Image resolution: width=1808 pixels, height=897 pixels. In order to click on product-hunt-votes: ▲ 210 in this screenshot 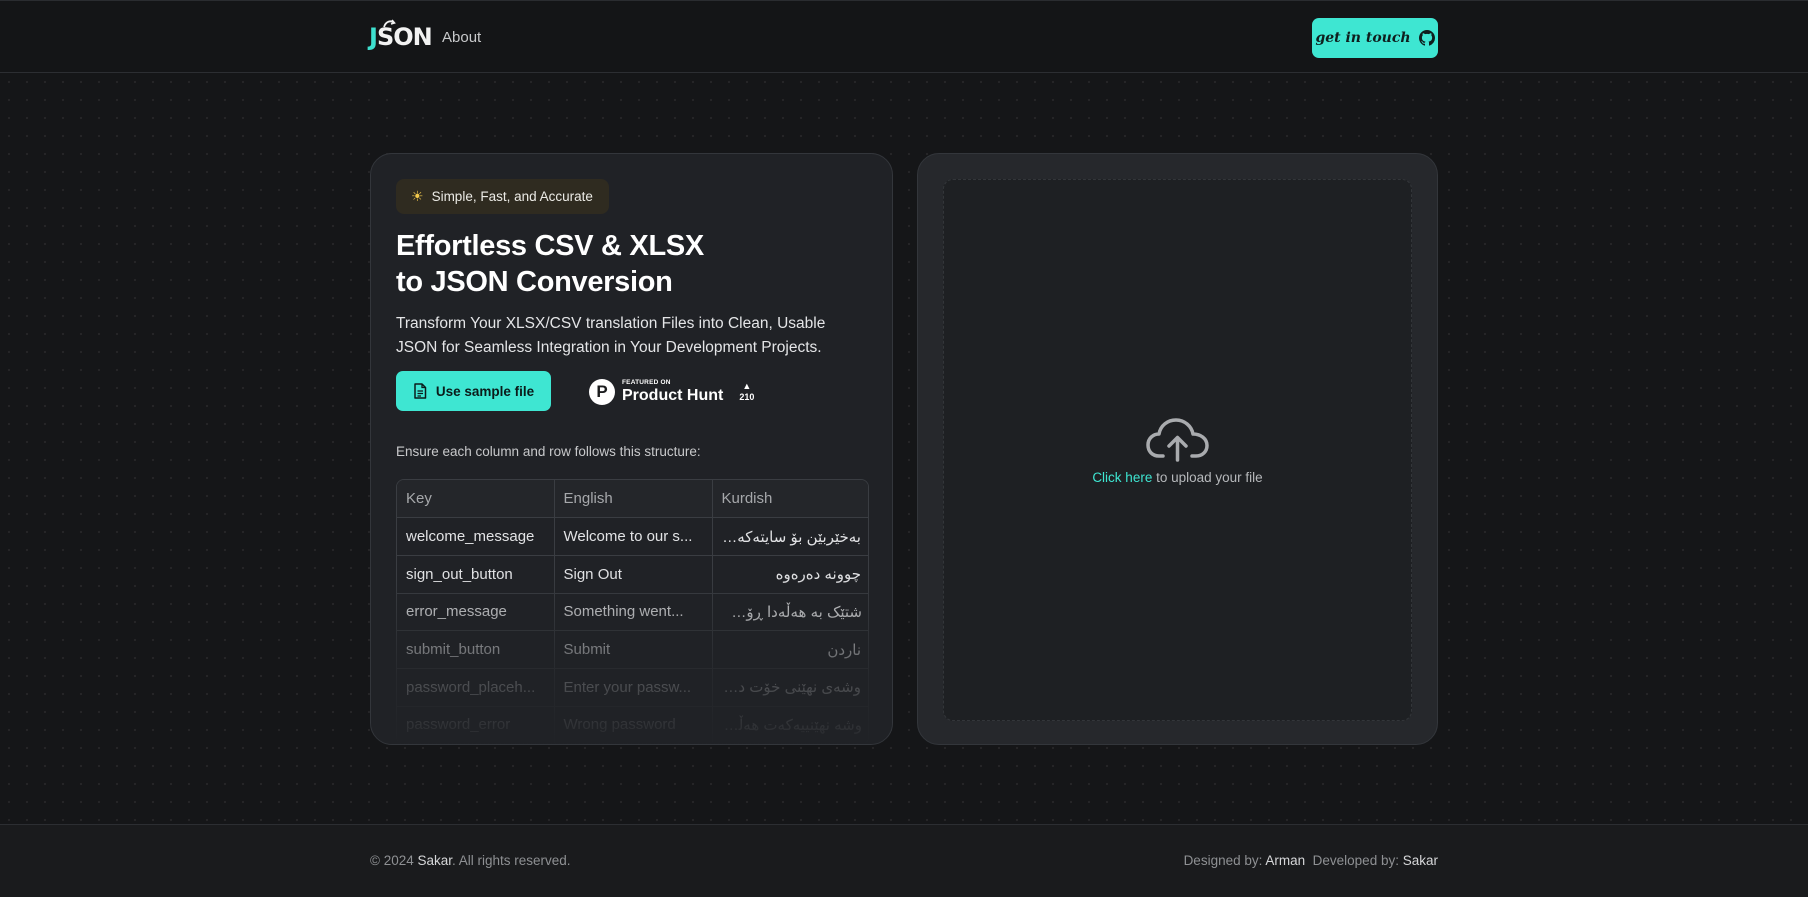, I will do `click(746, 392)`.